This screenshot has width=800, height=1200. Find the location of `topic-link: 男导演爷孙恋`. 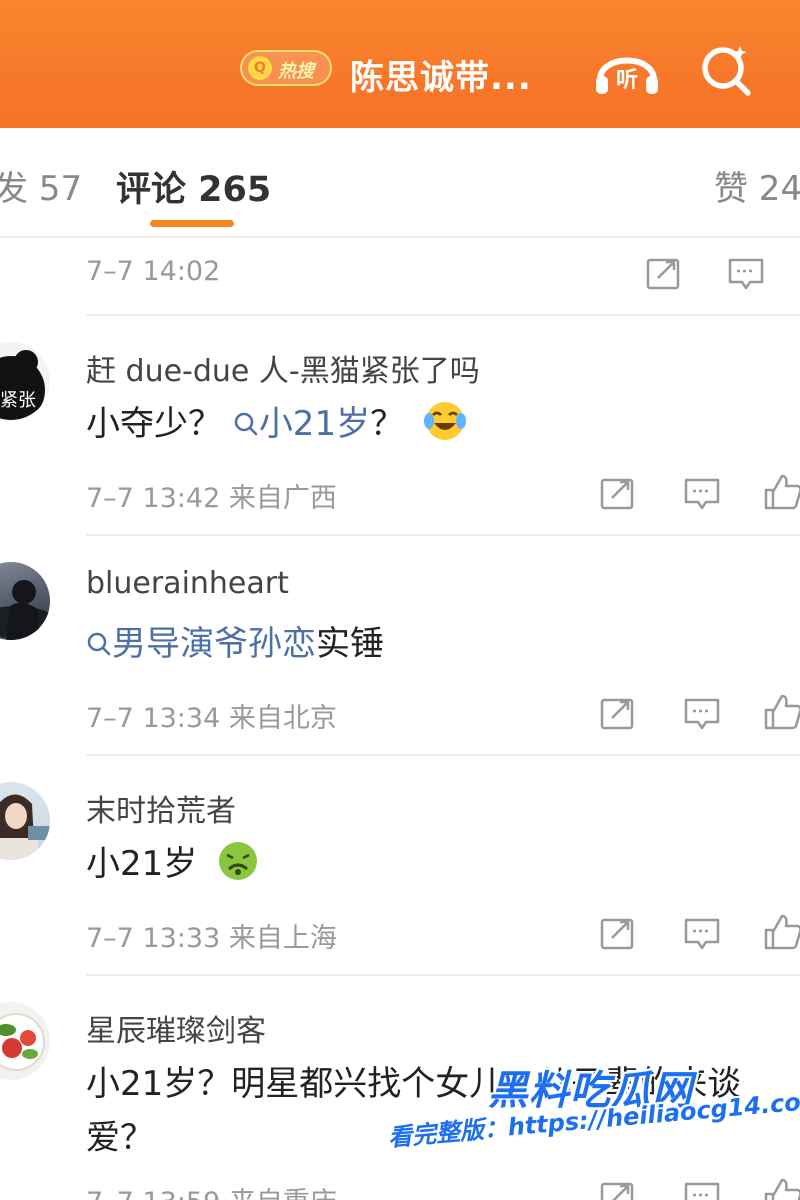

topic-link: 男导演爷孙恋 is located at coordinates (201, 644).